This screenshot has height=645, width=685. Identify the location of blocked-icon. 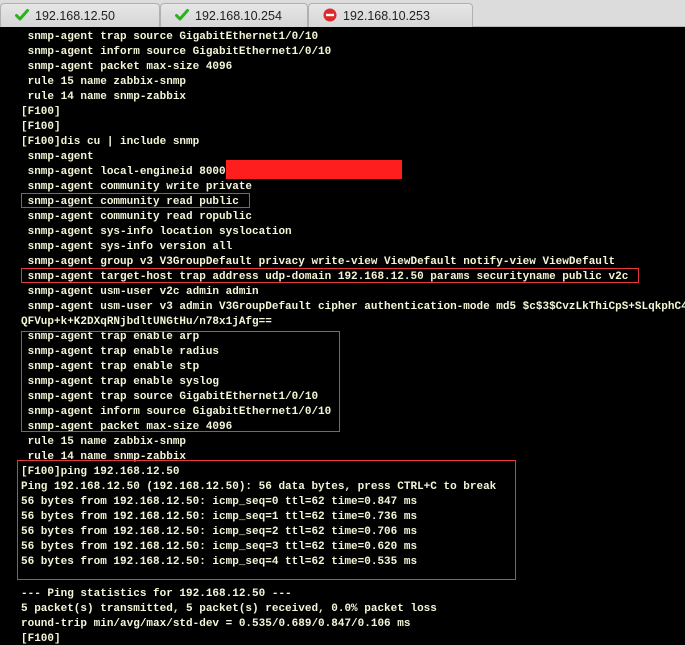
(330, 15).